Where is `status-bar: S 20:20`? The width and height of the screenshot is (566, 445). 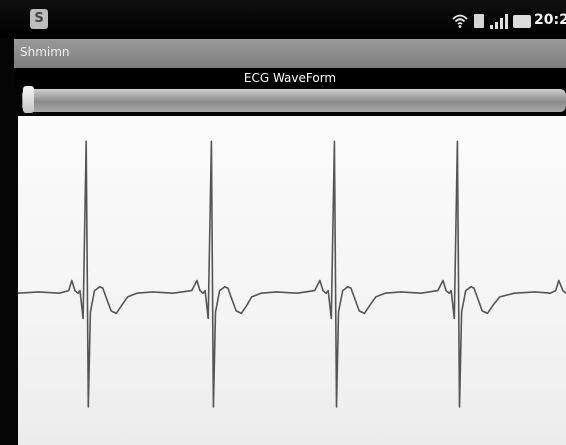
status-bar: S 20:20 is located at coordinates (283, 19).